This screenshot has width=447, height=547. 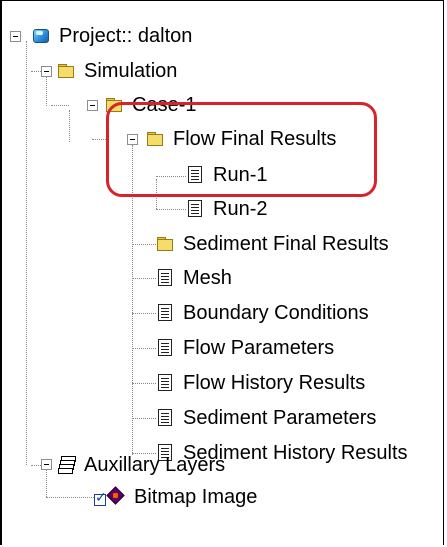 I want to click on layer-icons, so click(x=111, y=496).